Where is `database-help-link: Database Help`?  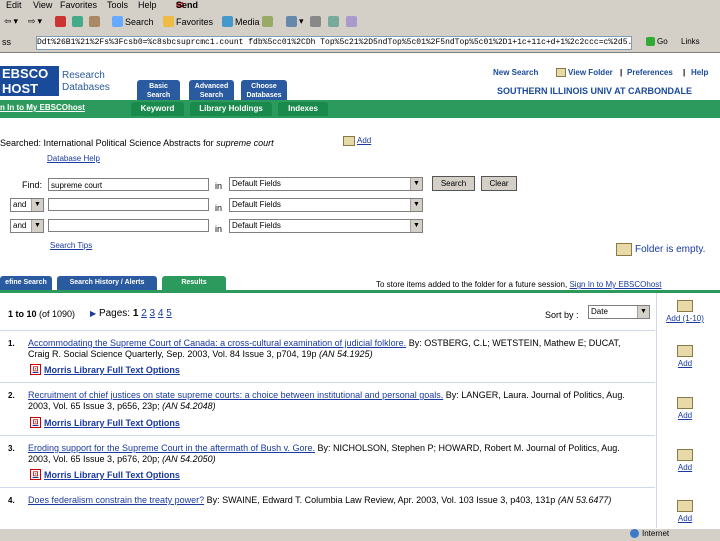 database-help-link: Database Help is located at coordinates (73, 158).